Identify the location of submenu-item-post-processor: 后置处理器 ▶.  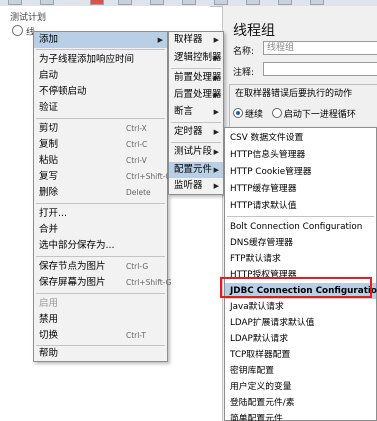
(196, 95).